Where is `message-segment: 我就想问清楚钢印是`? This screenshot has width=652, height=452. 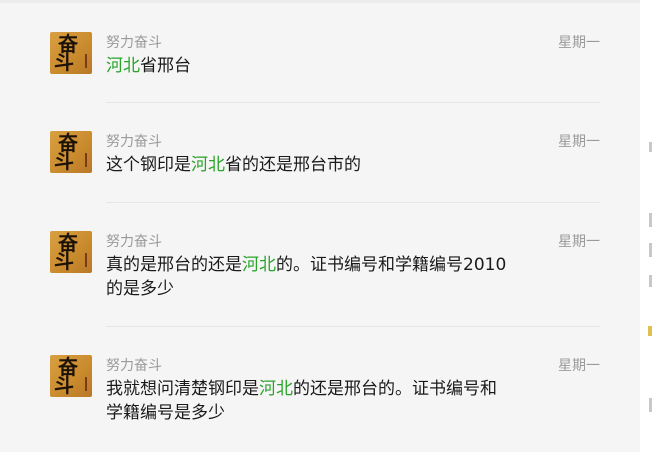
message-segment: 我就想问清楚钢印是 is located at coordinates (182, 389).